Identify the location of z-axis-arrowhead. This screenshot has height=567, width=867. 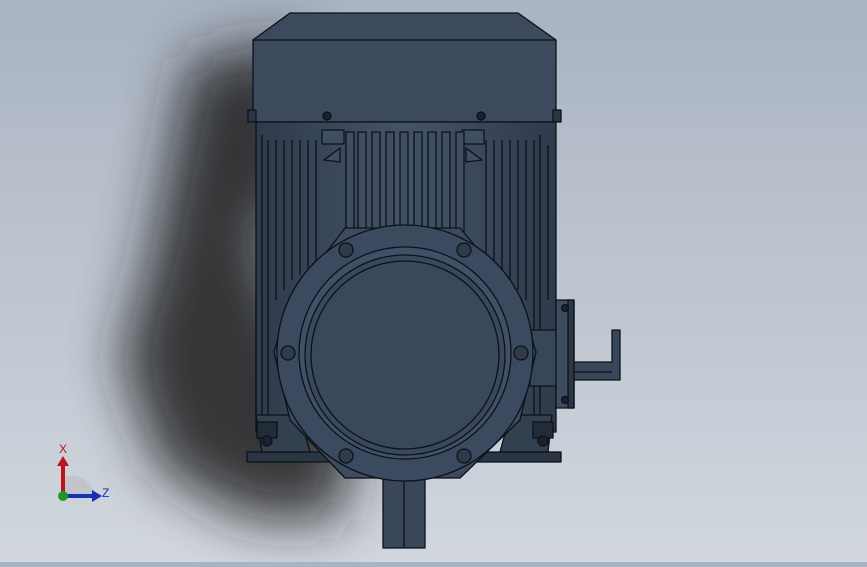
(97, 496).